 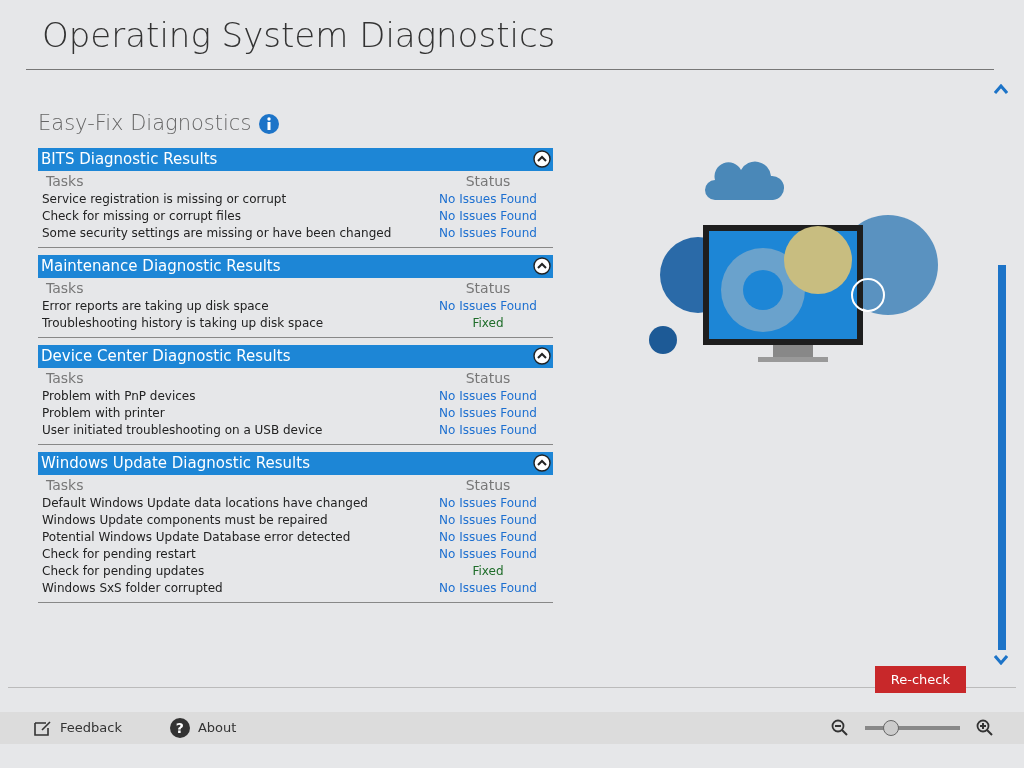 I want to click on task-label: Windows SxS folder corrupted, so click(x=133, y=588).